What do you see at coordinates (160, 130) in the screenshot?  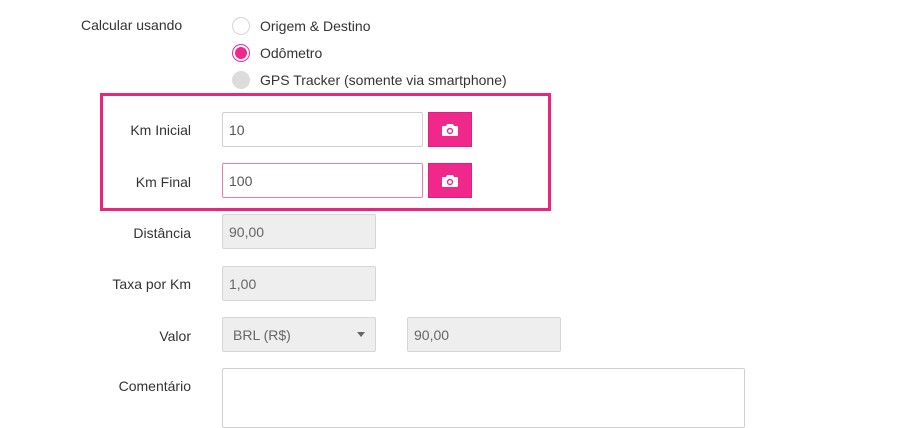 I see `km-inicial-label: Km Inicial` at bounding box center [160, 130].